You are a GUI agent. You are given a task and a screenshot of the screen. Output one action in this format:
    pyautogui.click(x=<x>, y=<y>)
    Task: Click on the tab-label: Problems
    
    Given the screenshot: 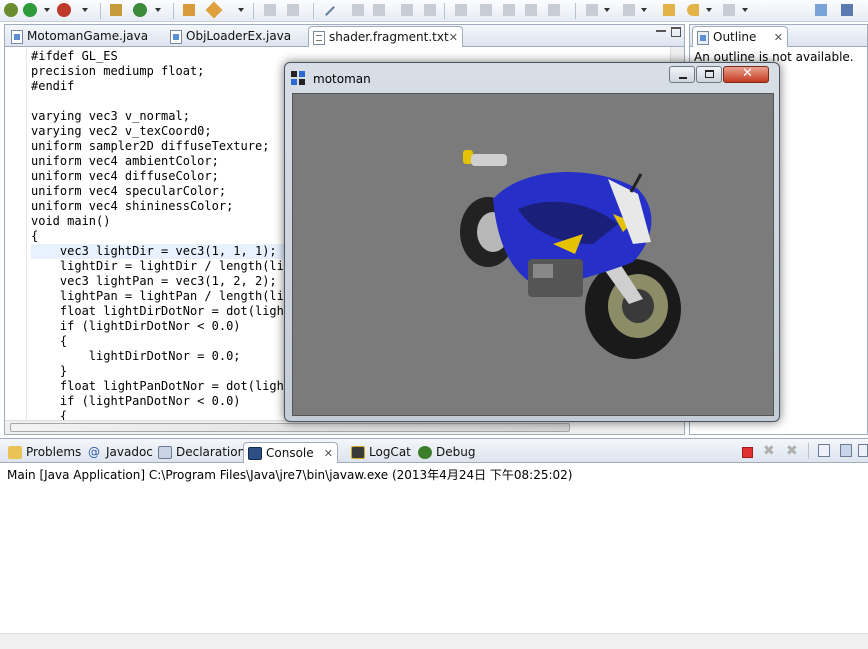 What is the action you would take?
    pyautogui.click(x=54, y=452)
    